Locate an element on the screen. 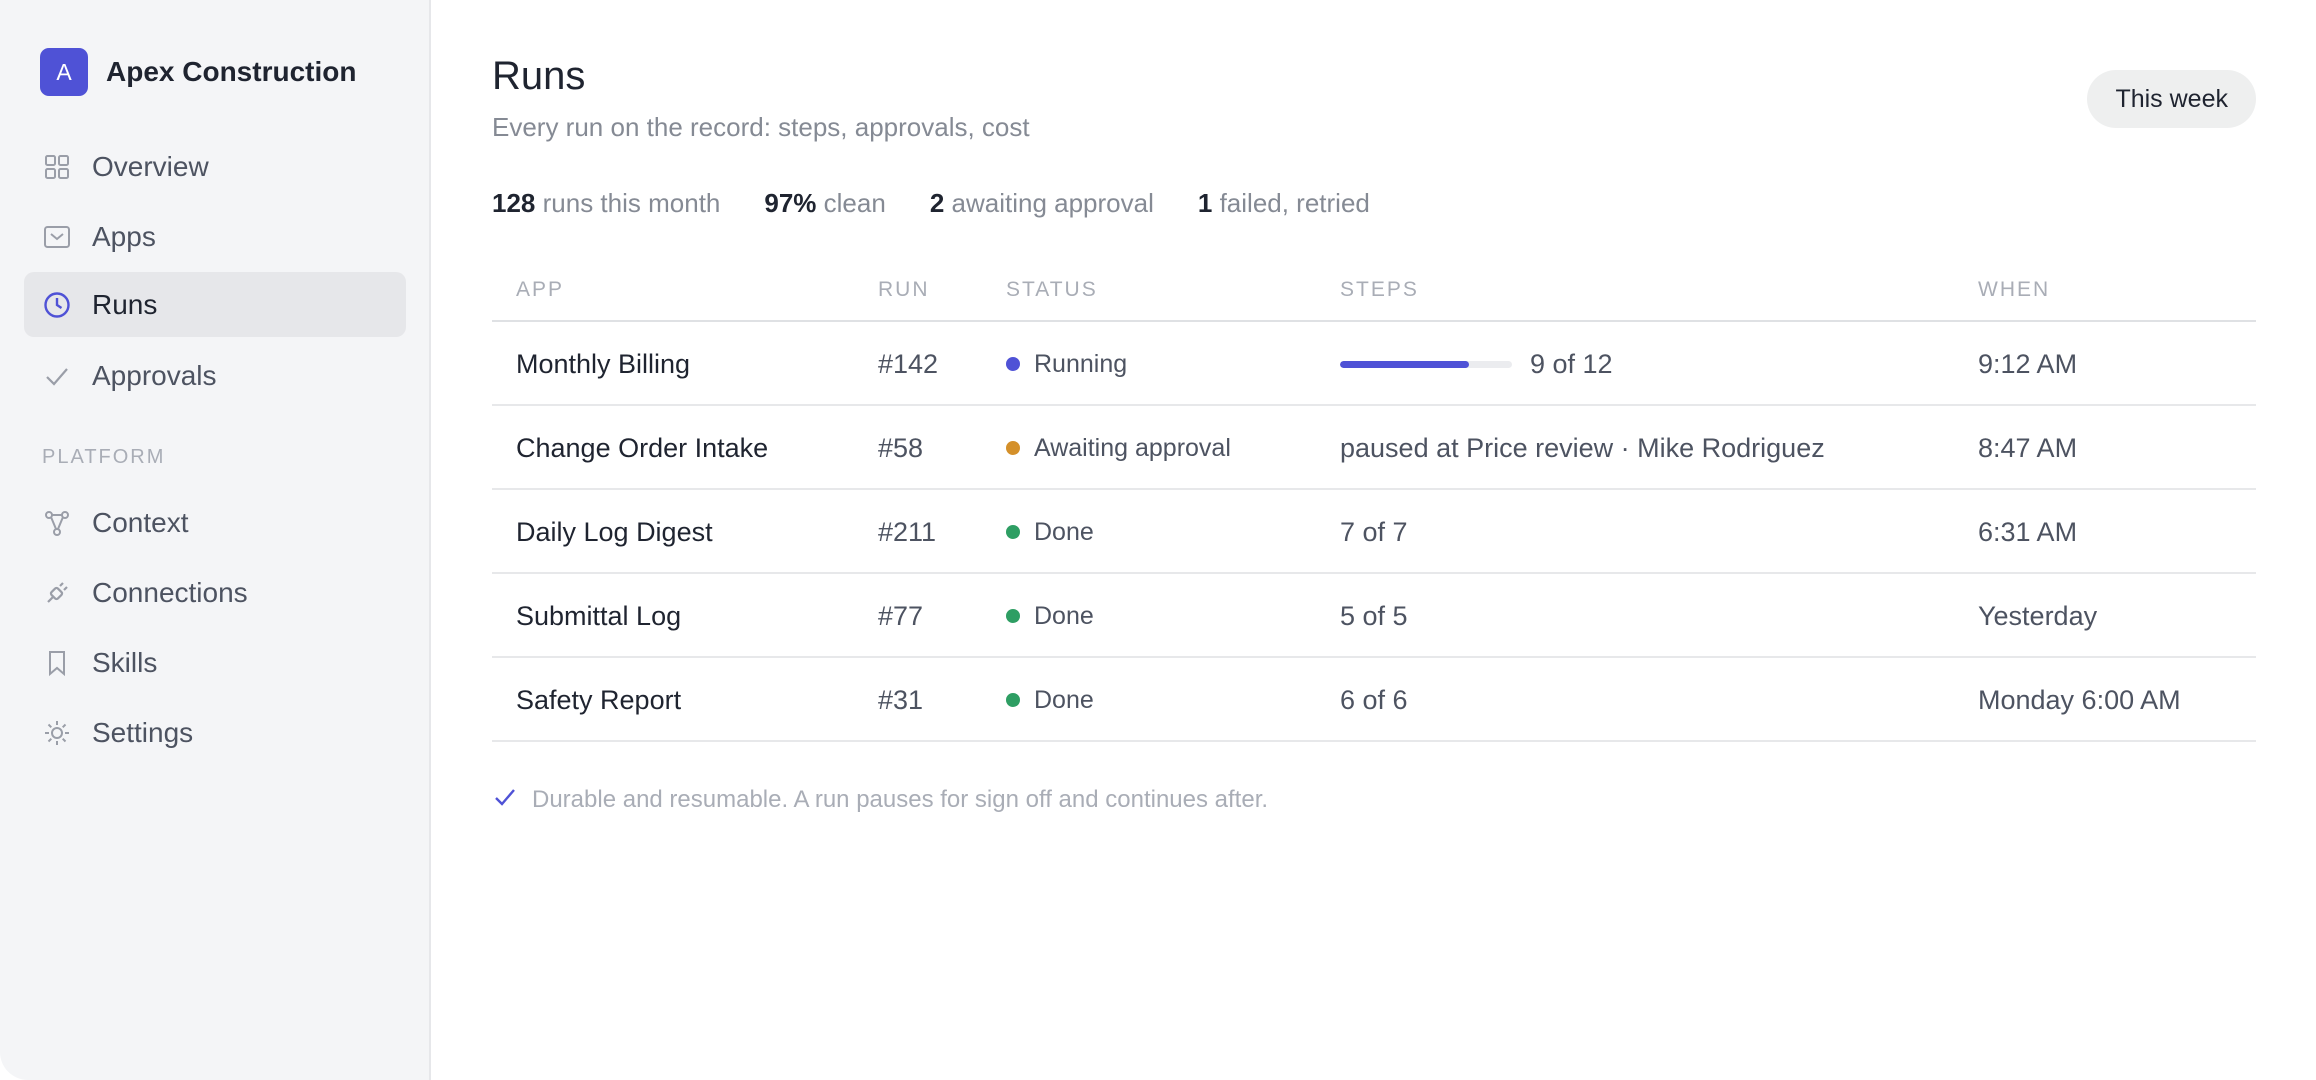 This screenshot has width=2316, height=1080. steps-text: 9 of 12 is located at coordinates (1571, 363).